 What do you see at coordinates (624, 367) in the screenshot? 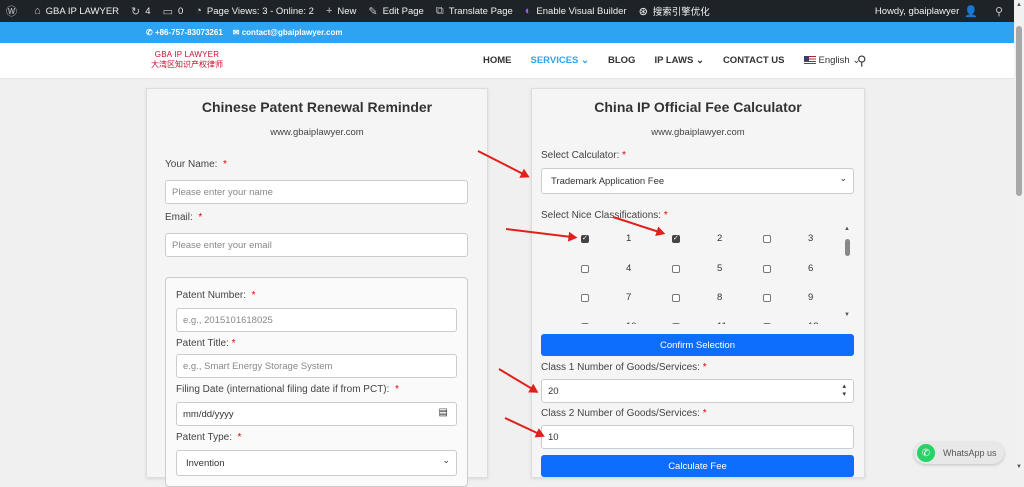
I see `class1-count-label: Class 1 Number of Goods/Services: *` at bounding box center [624, 367].